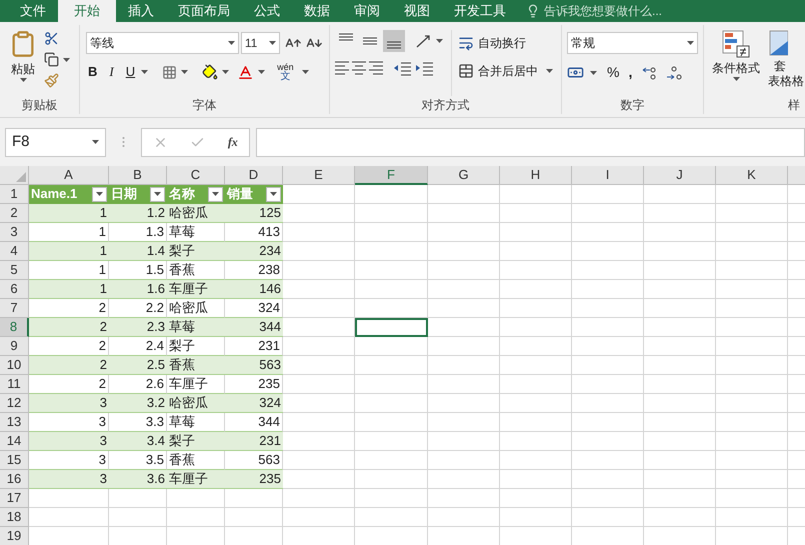  I want to click on column-header: J, so click(680, 175).